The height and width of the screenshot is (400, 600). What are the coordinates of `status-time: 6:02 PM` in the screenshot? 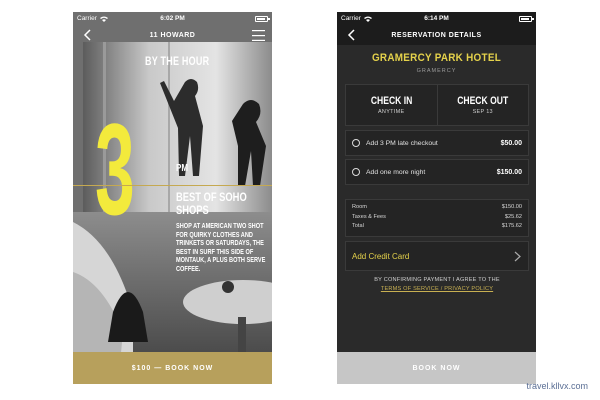 It's located at (172, 18).